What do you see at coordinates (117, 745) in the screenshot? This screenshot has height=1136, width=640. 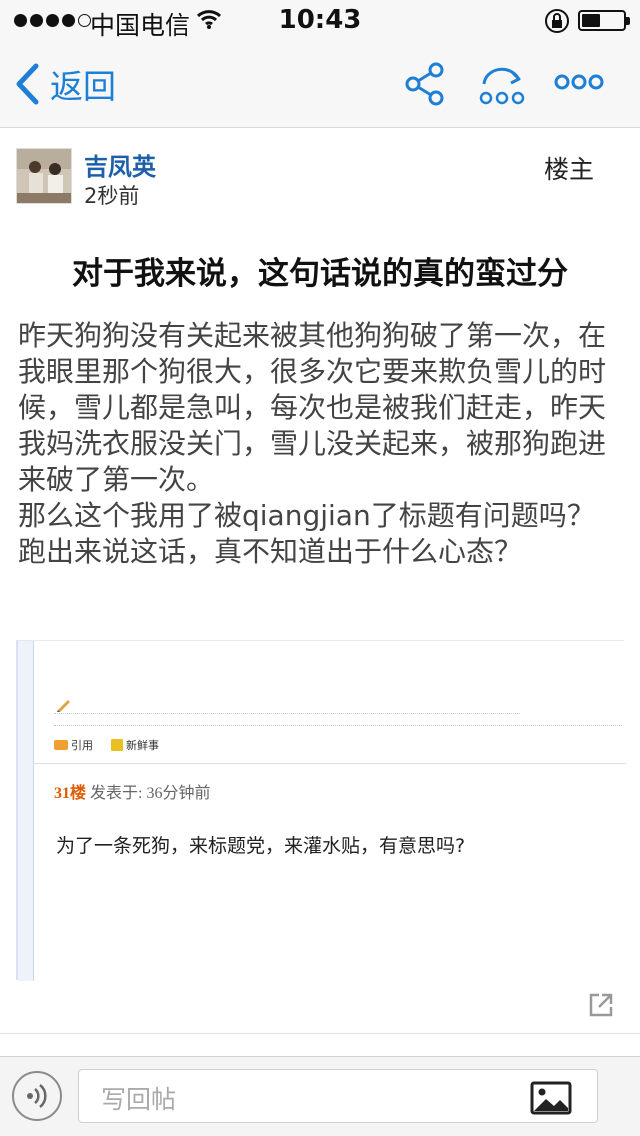 I see `news-icon` at bounding box center [117, 745].